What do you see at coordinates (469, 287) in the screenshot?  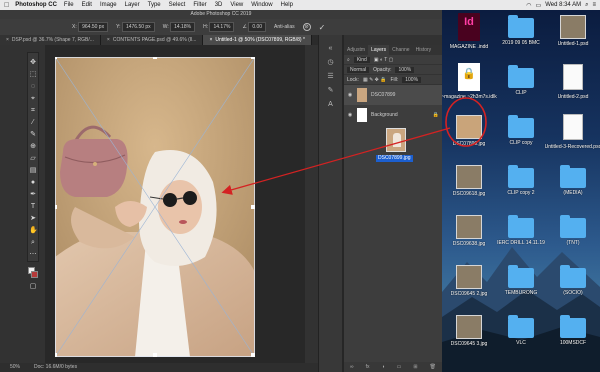 I see `desktop-icon: DSC09645 2.jpg` at bounding box center [469, 287].